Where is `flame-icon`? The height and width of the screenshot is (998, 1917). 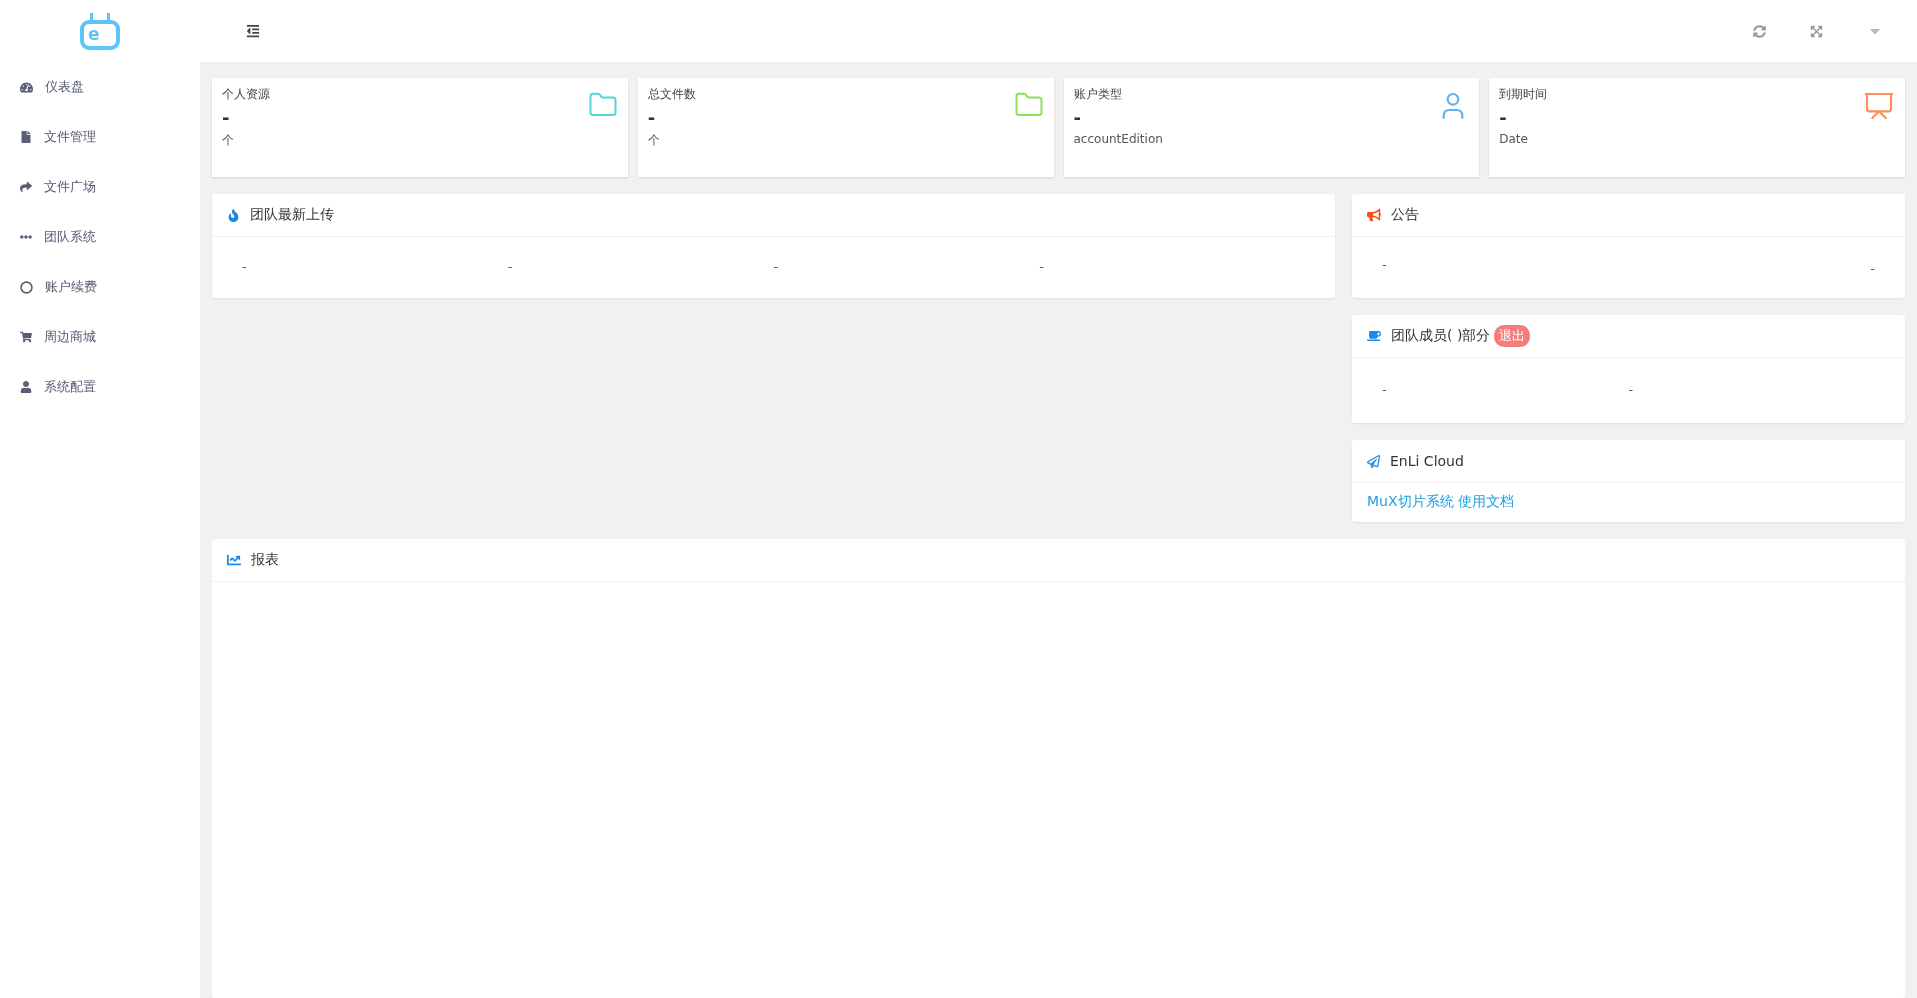 flame-icon is located at coordinates (233, 215).